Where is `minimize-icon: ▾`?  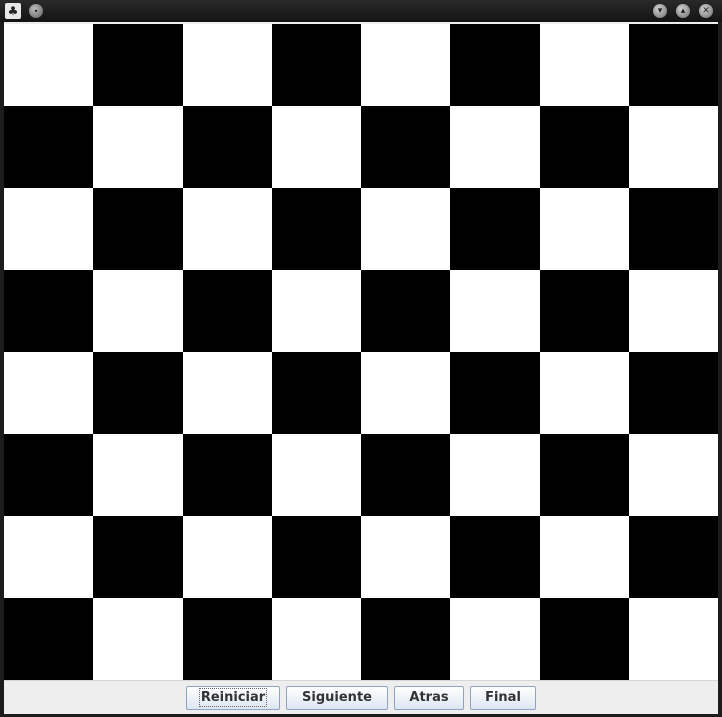
minimize-icon: ▾ is located at coordinates (660, 11).